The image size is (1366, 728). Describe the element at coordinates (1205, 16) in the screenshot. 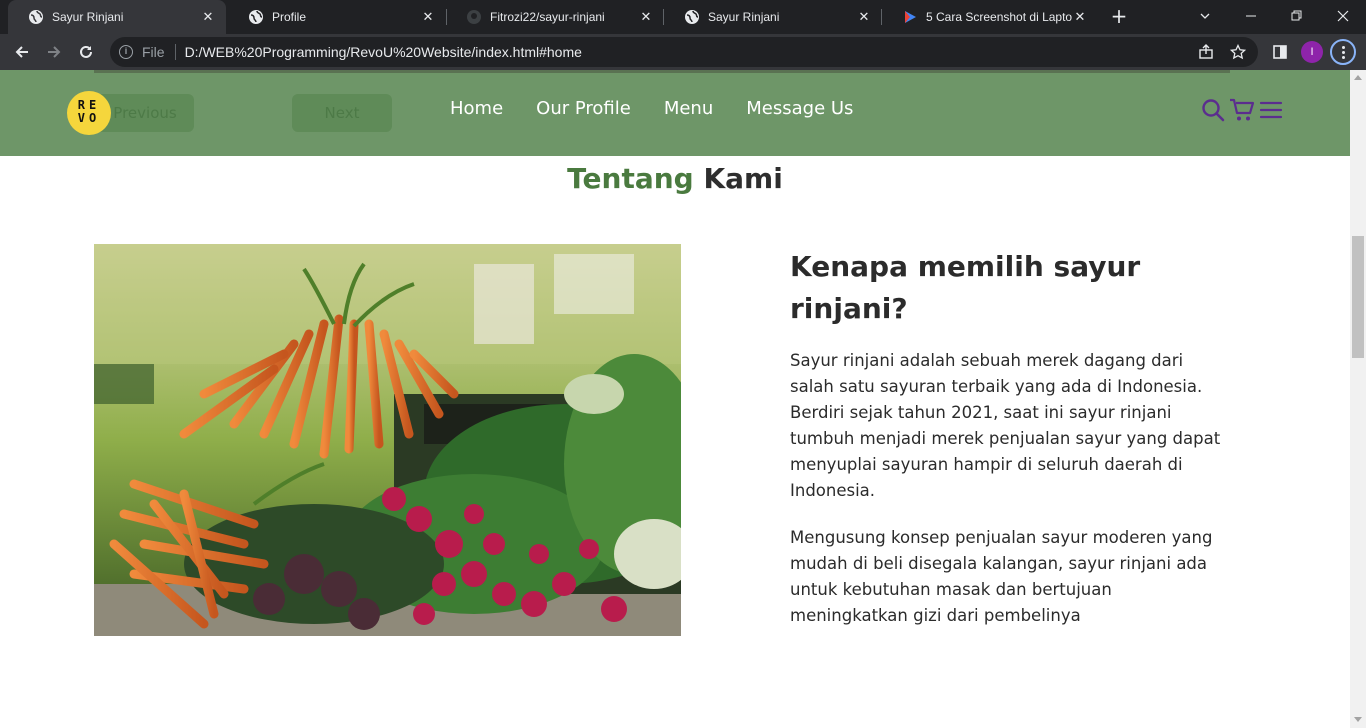

I see `tab-search-icon` at that location.